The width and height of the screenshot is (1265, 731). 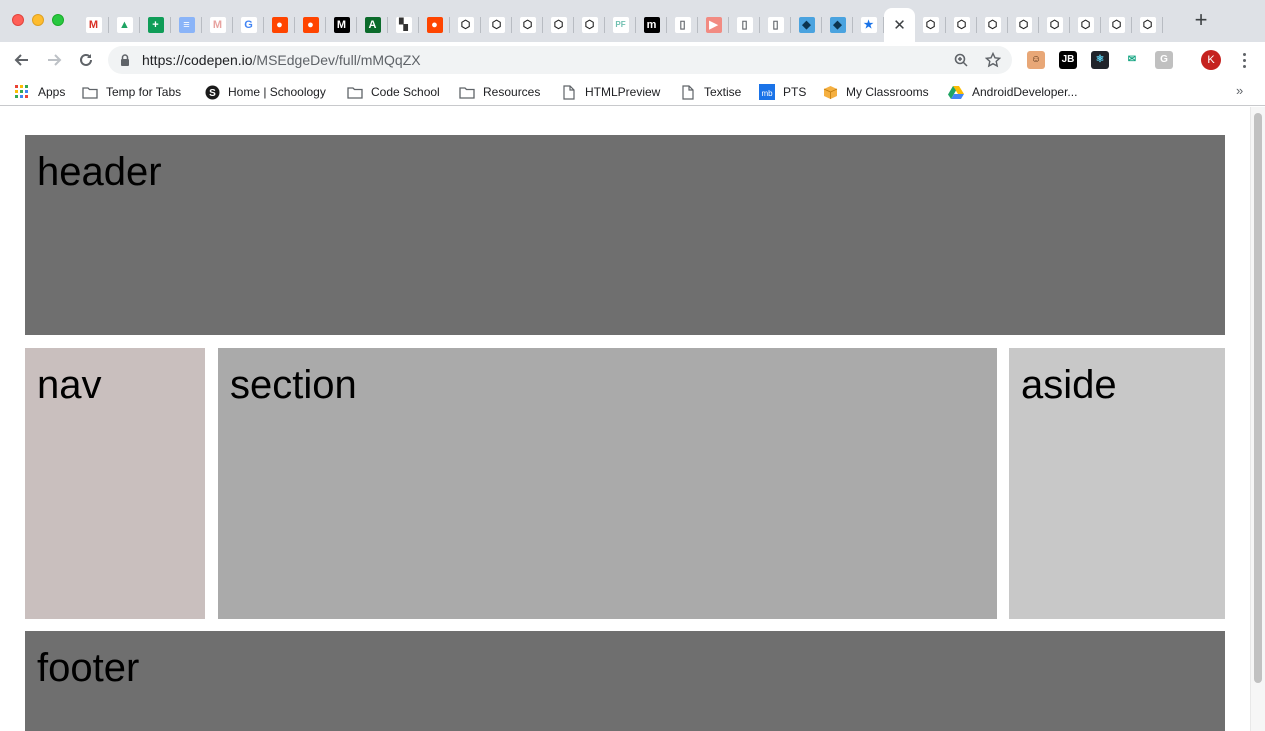 I want to click on tab: +, so click(x=155, y=25).